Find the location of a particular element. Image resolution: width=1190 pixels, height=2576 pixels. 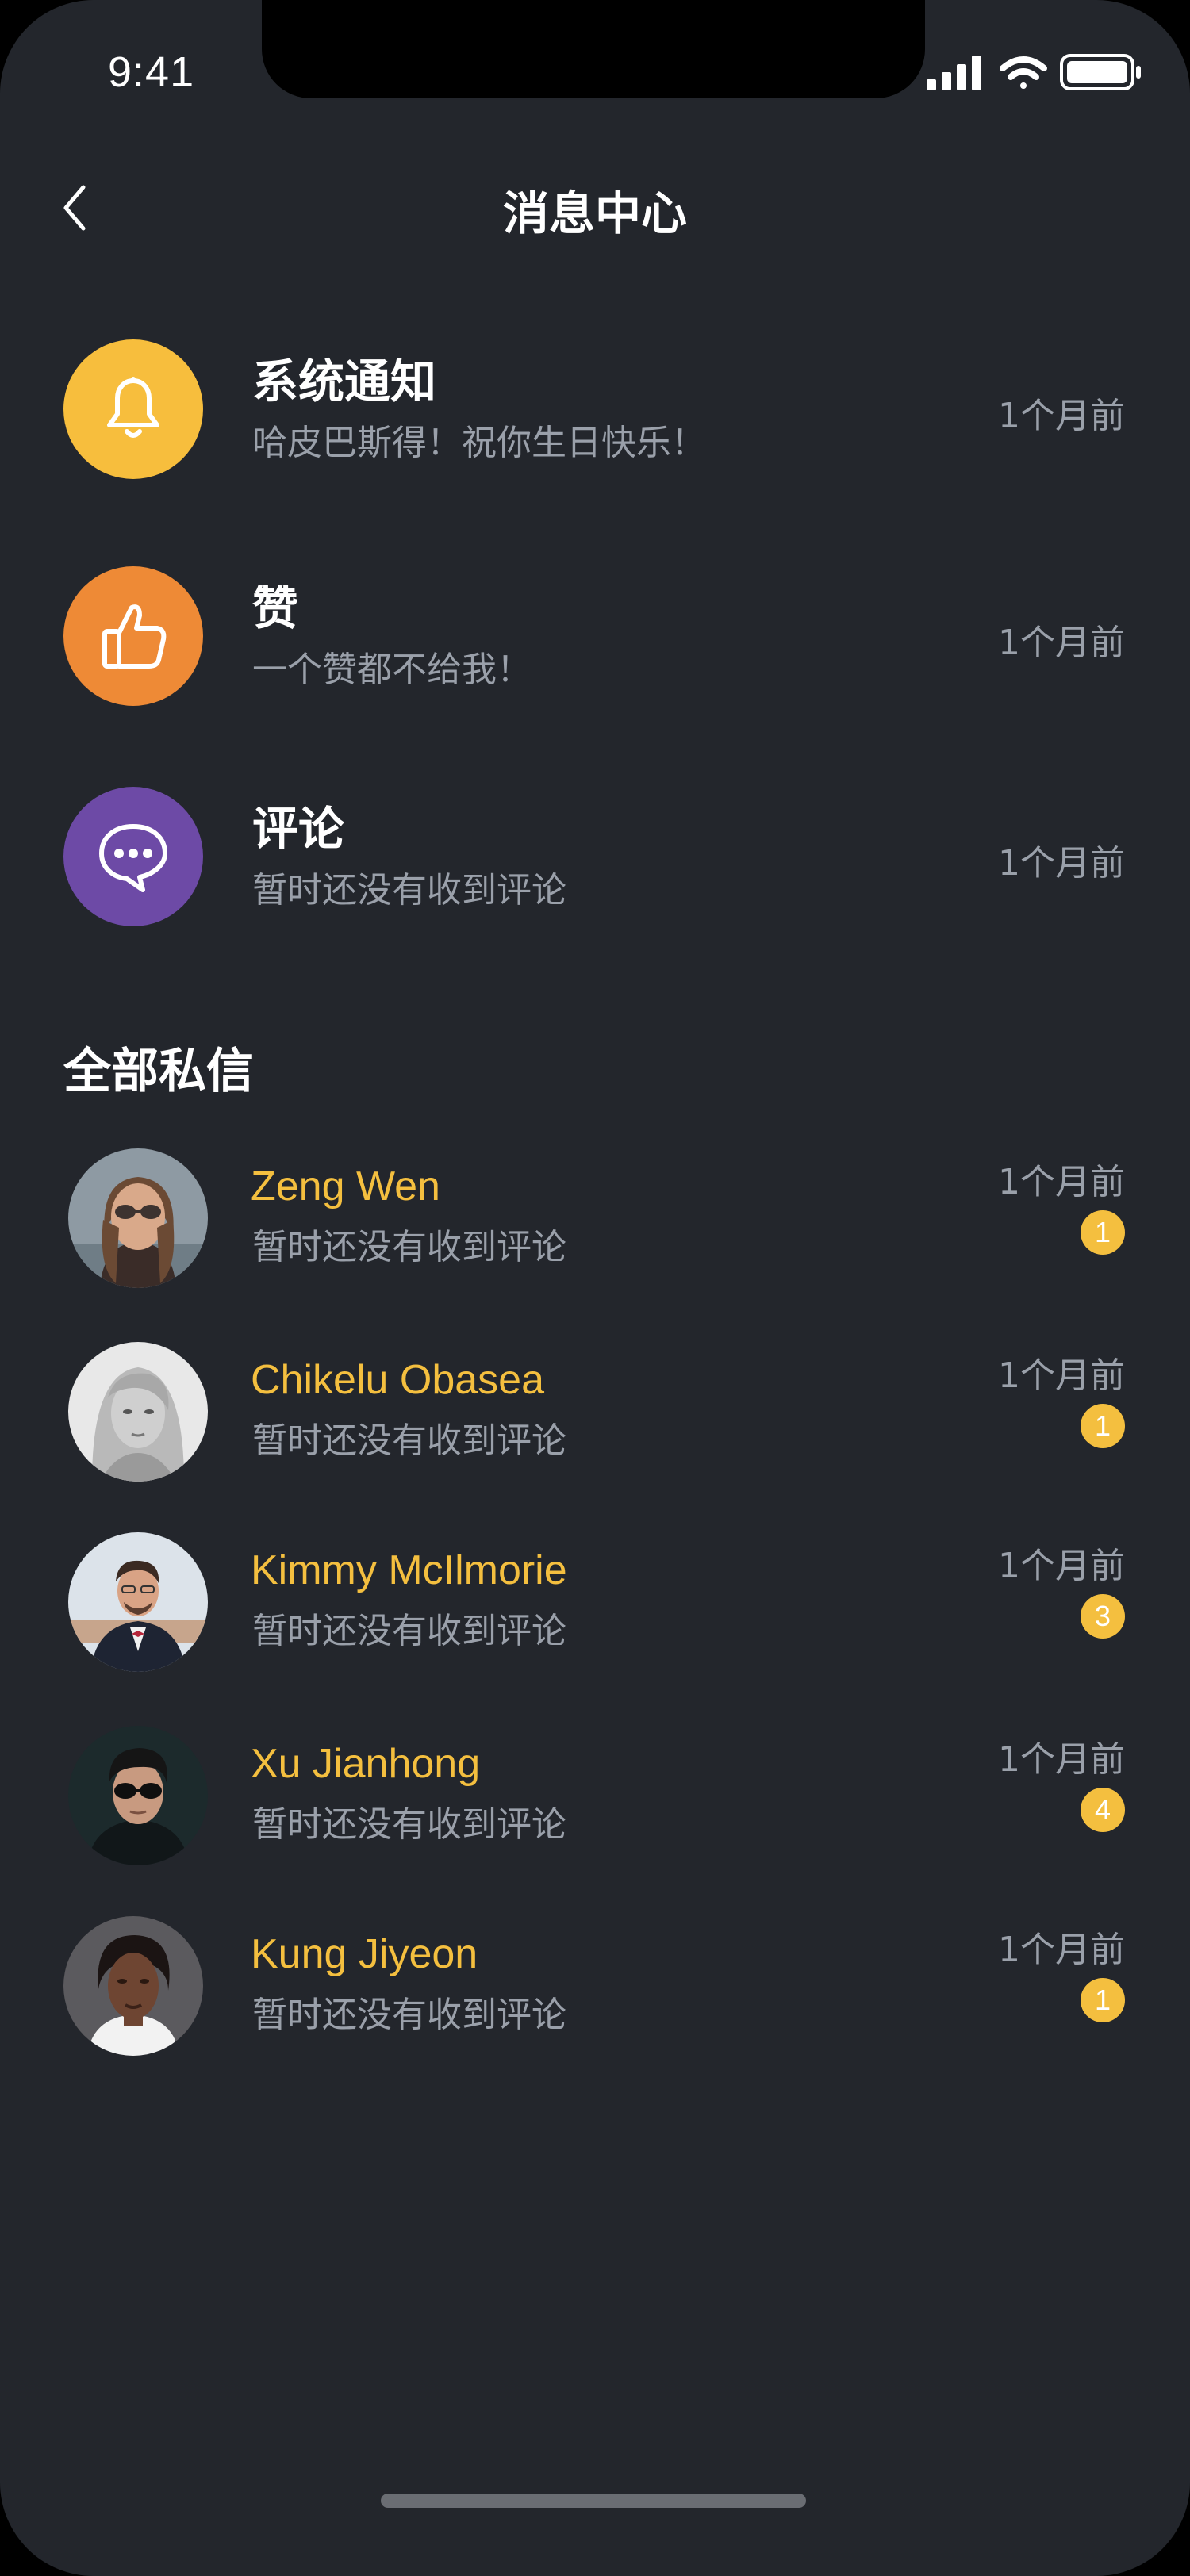

status-time: 9:41 is located at coordinates (151, 72).